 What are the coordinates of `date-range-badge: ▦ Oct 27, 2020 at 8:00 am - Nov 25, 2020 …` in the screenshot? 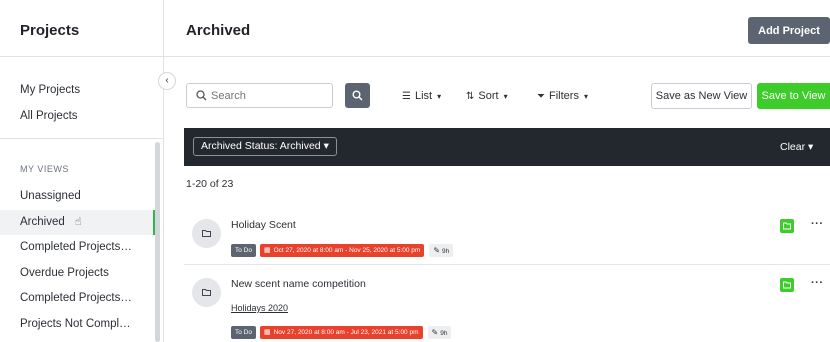 It's located at (342, 251).